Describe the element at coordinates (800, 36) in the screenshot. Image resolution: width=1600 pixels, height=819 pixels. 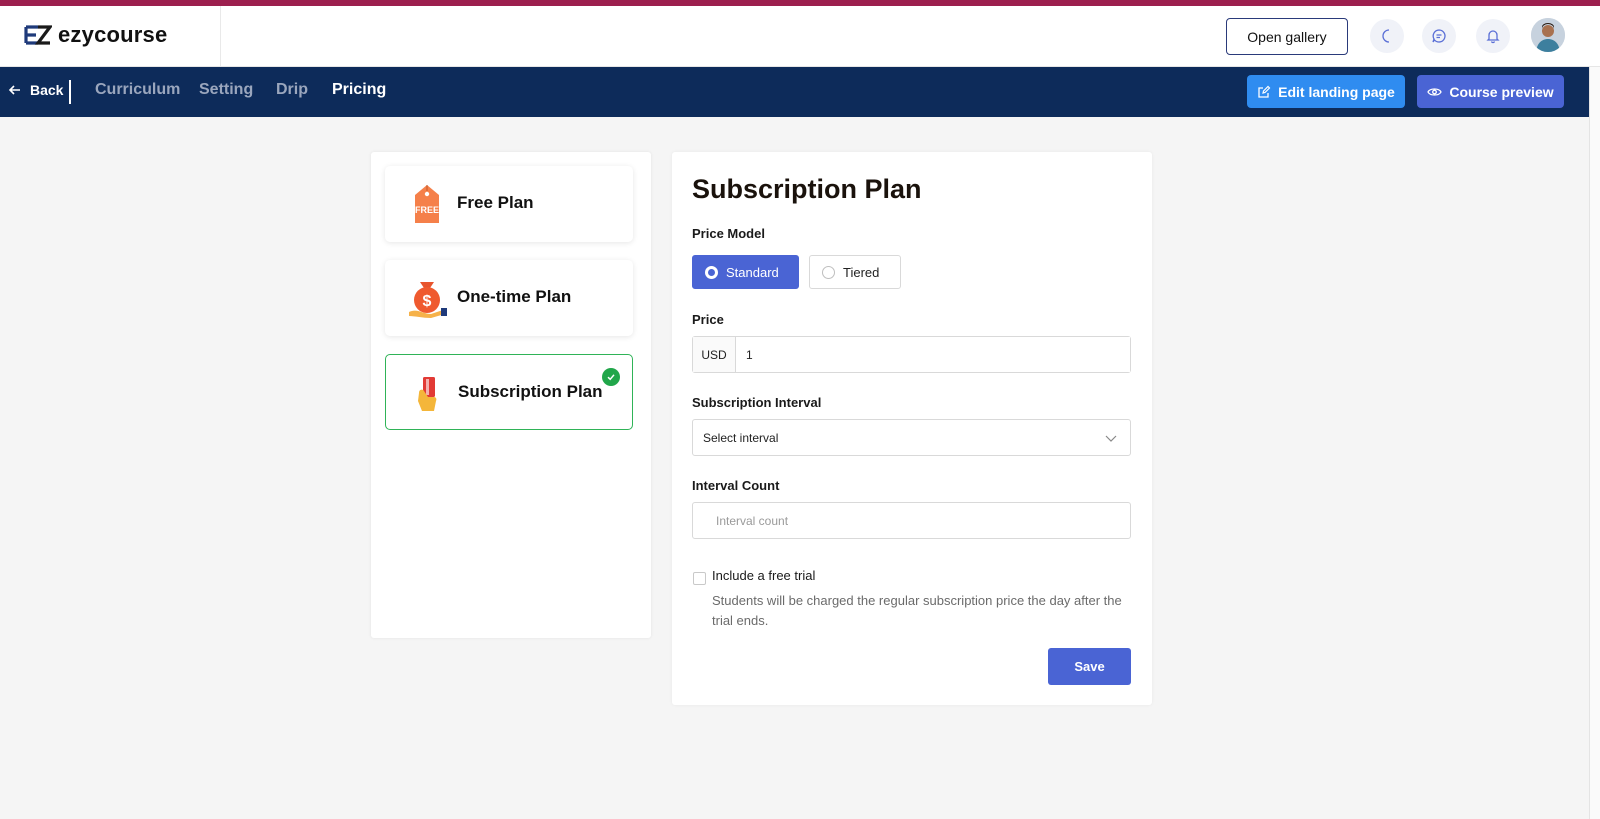
I see `app-header: ezycourse Open gallery` at that location.